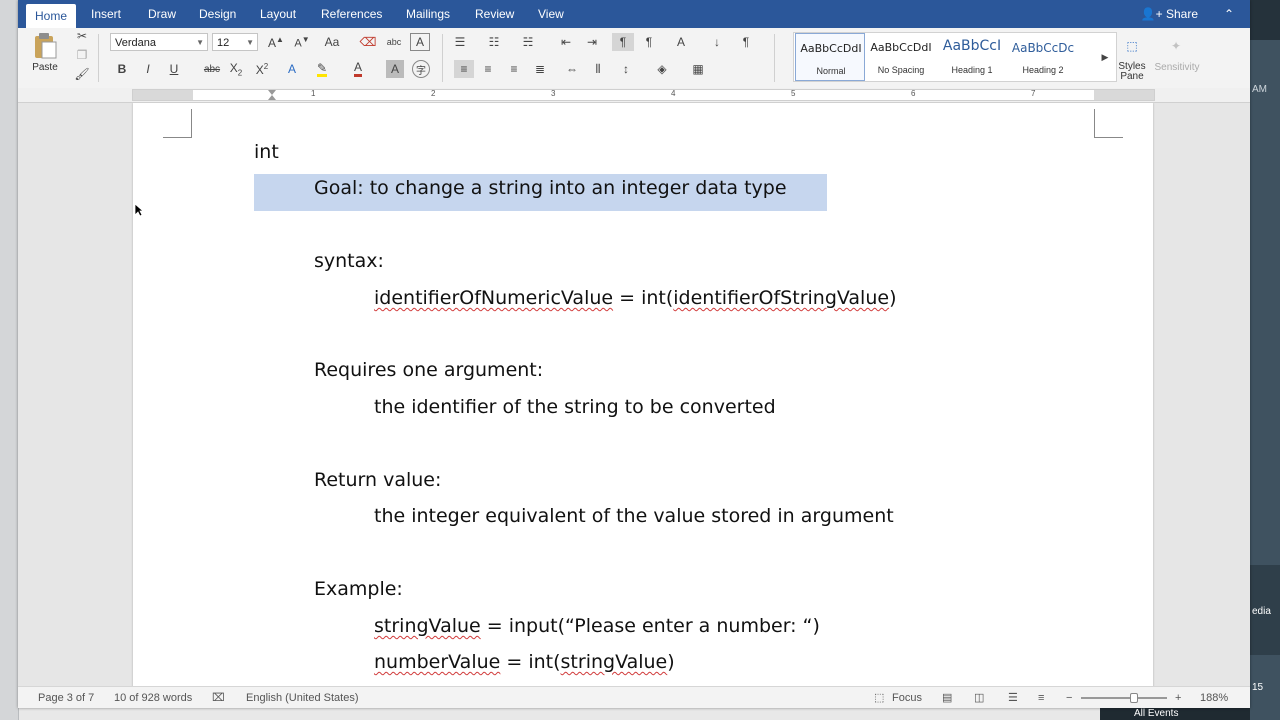 The width and height of the screenshot is (1280, 720). I want to click on italic-button: I, so click(148, 69).